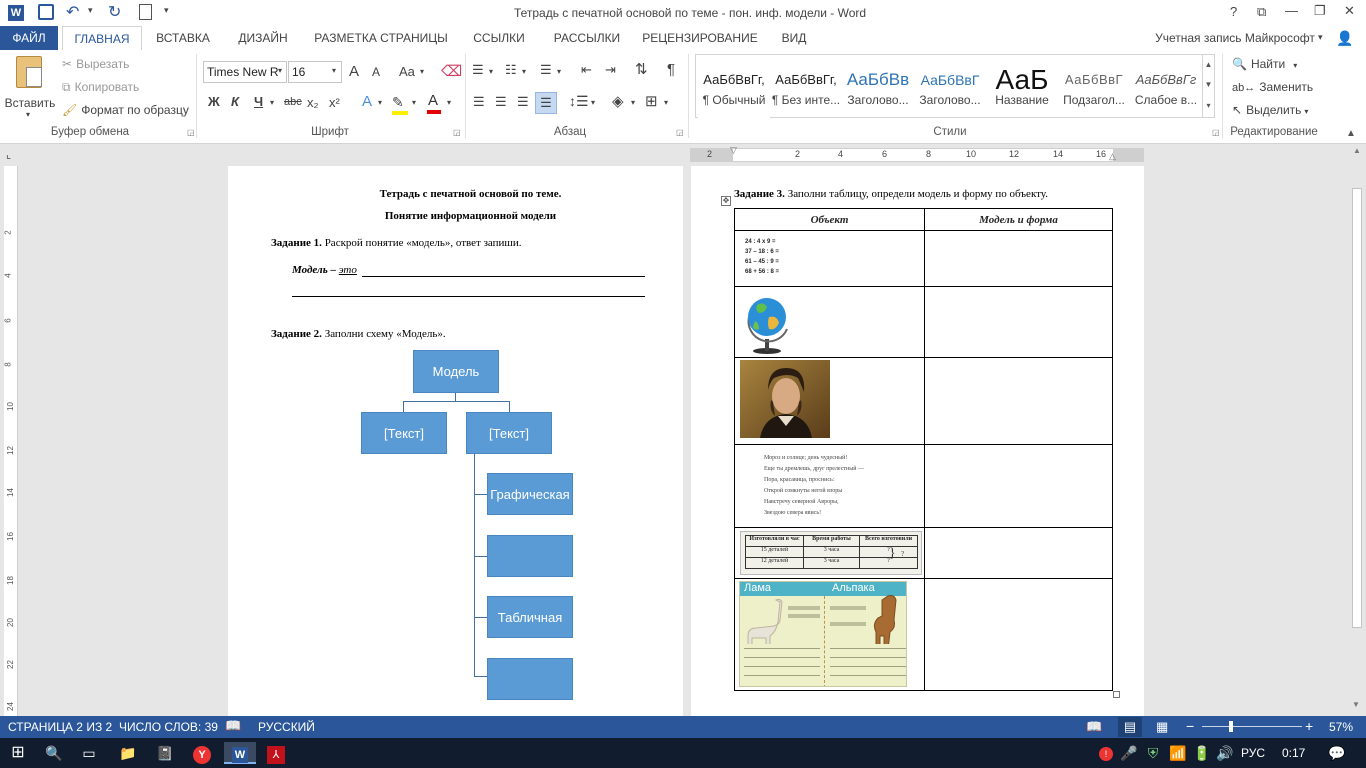  I want to click on word-count: ЧИСЛО СЛОВ: 39, so click(168, 727).